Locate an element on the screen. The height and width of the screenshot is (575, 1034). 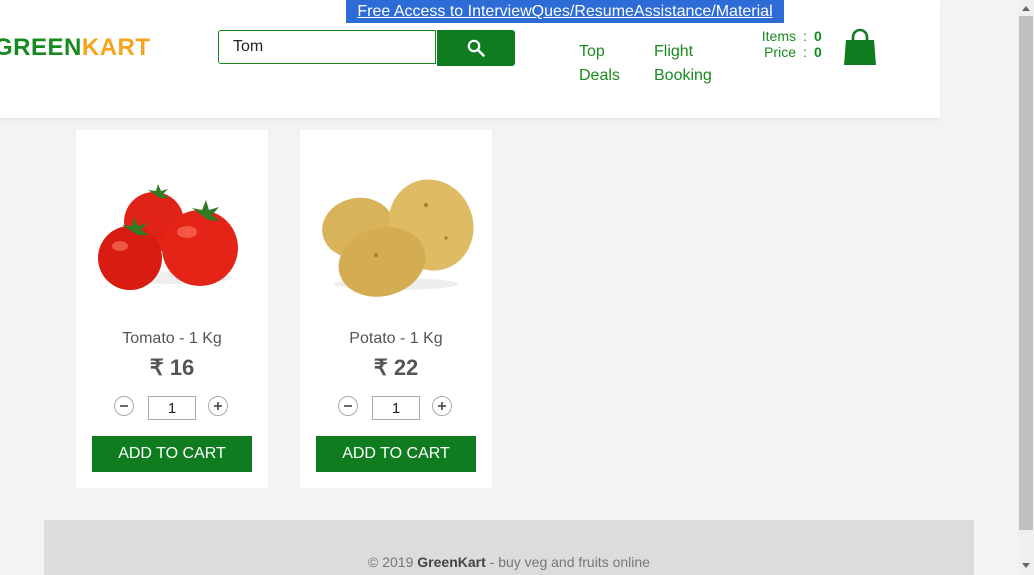
logo: GREENKART is located at coordinates (75, 48).